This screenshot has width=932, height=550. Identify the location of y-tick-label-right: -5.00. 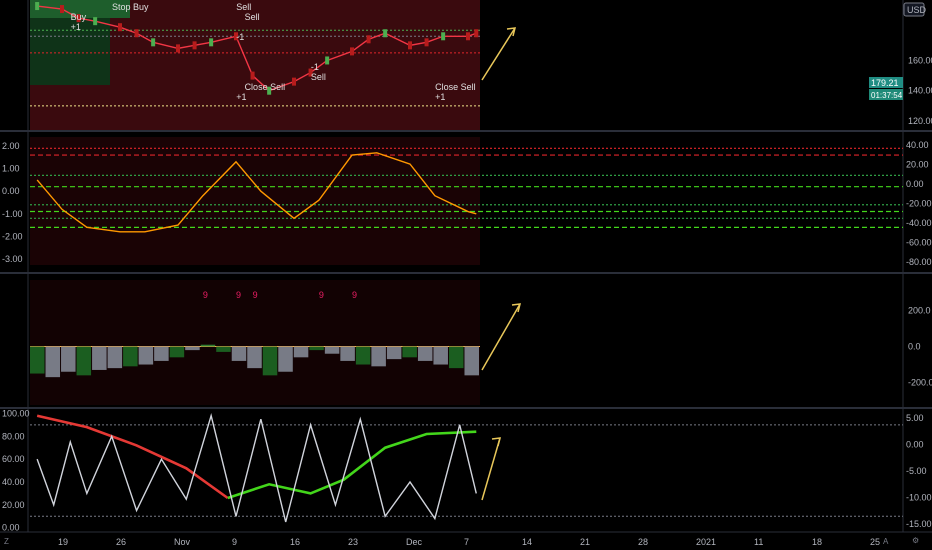
(916, 471).